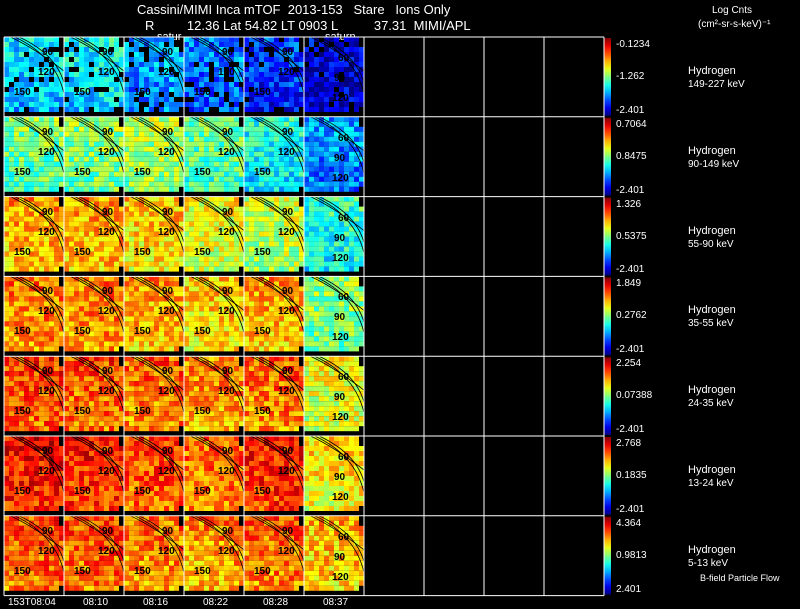 The height and width of the screenshot is (609, 800). What do you see at coordinates (216, 602) in the screenshot?
I see `time-label: 08:22` at bounding box center [216, 602].